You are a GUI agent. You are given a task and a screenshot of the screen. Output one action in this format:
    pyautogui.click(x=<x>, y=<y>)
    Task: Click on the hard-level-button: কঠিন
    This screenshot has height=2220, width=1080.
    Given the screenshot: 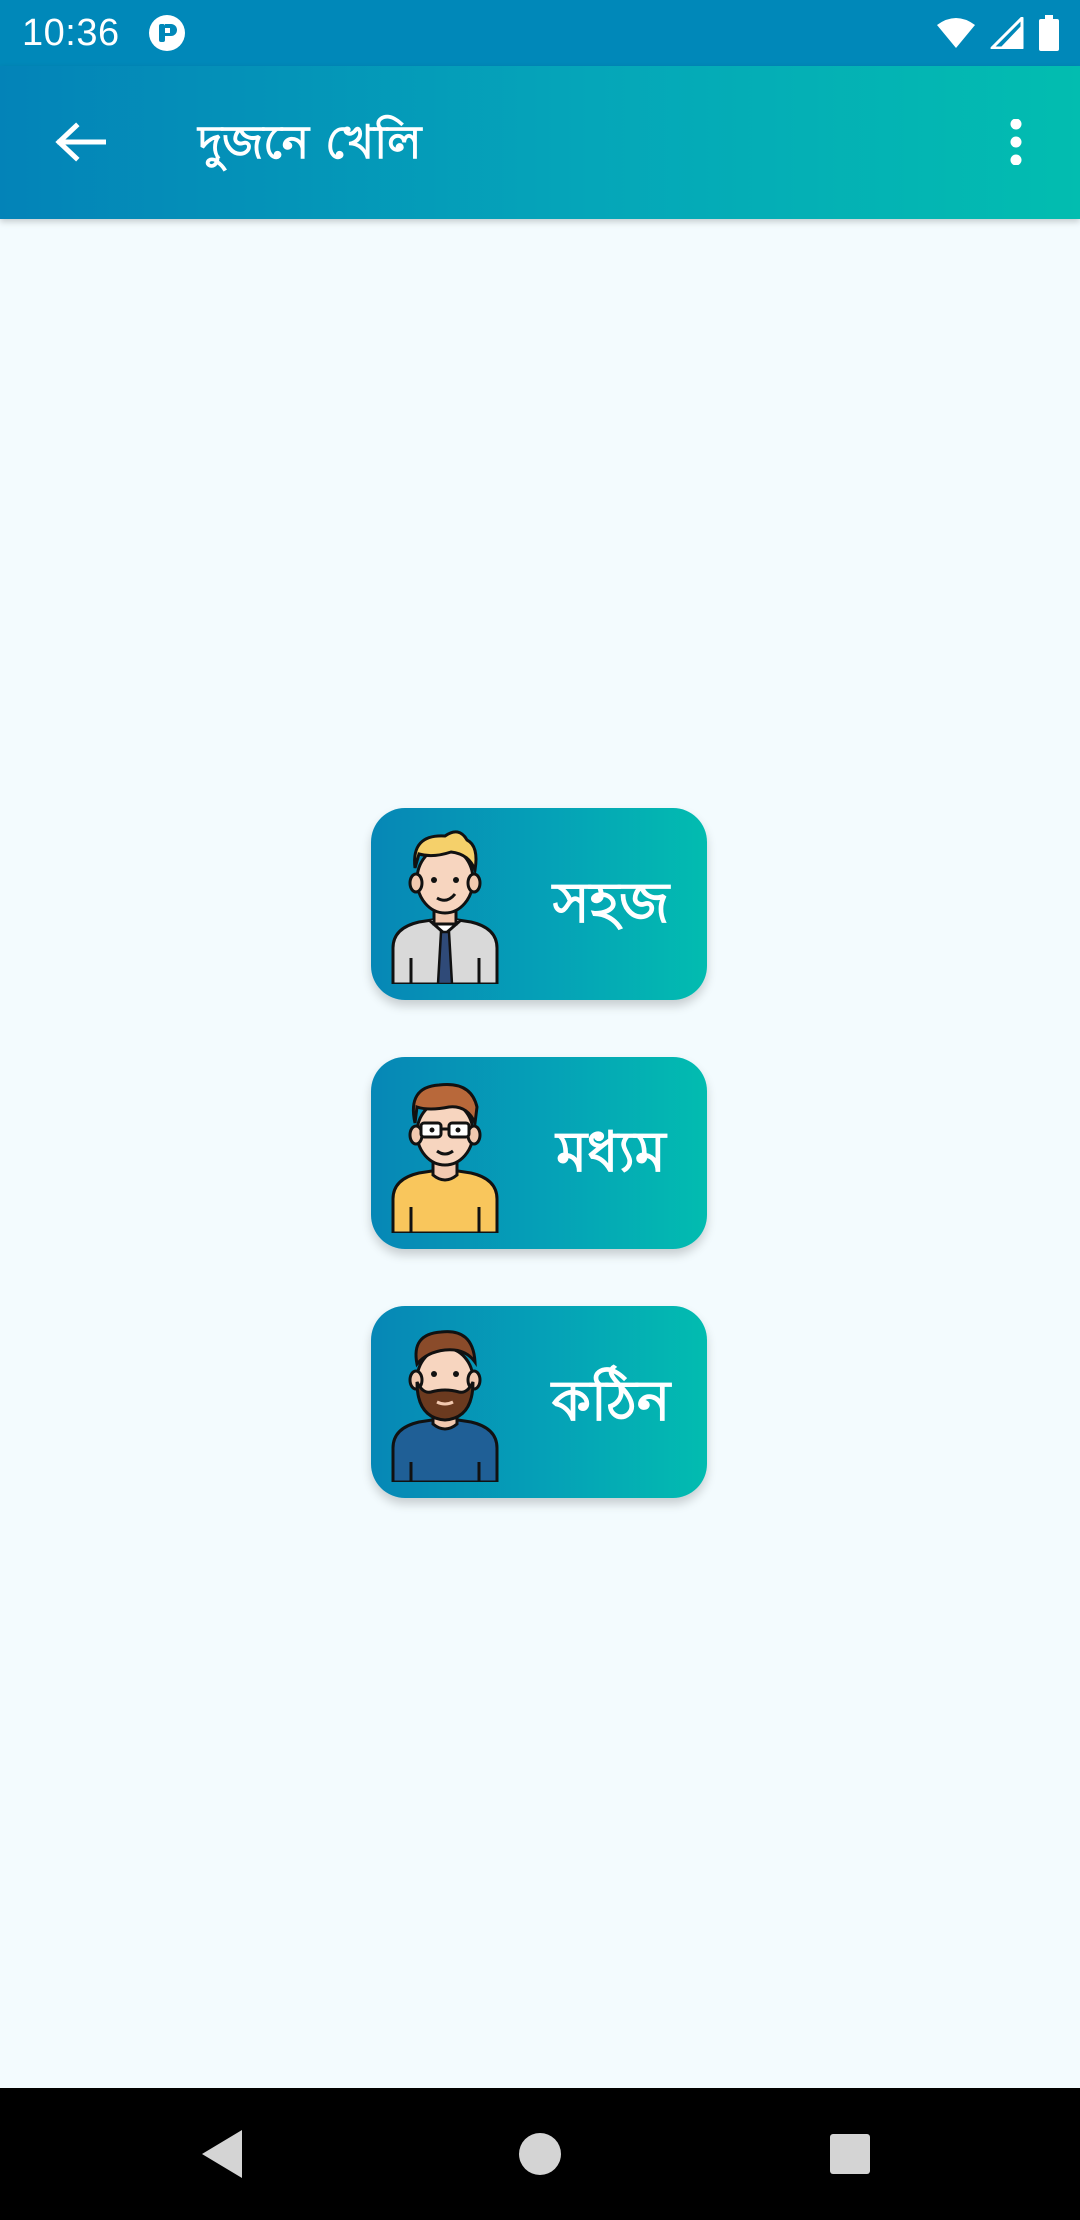 What is the action you would take?
    pyautogui.click(x=539, y=1402)
    